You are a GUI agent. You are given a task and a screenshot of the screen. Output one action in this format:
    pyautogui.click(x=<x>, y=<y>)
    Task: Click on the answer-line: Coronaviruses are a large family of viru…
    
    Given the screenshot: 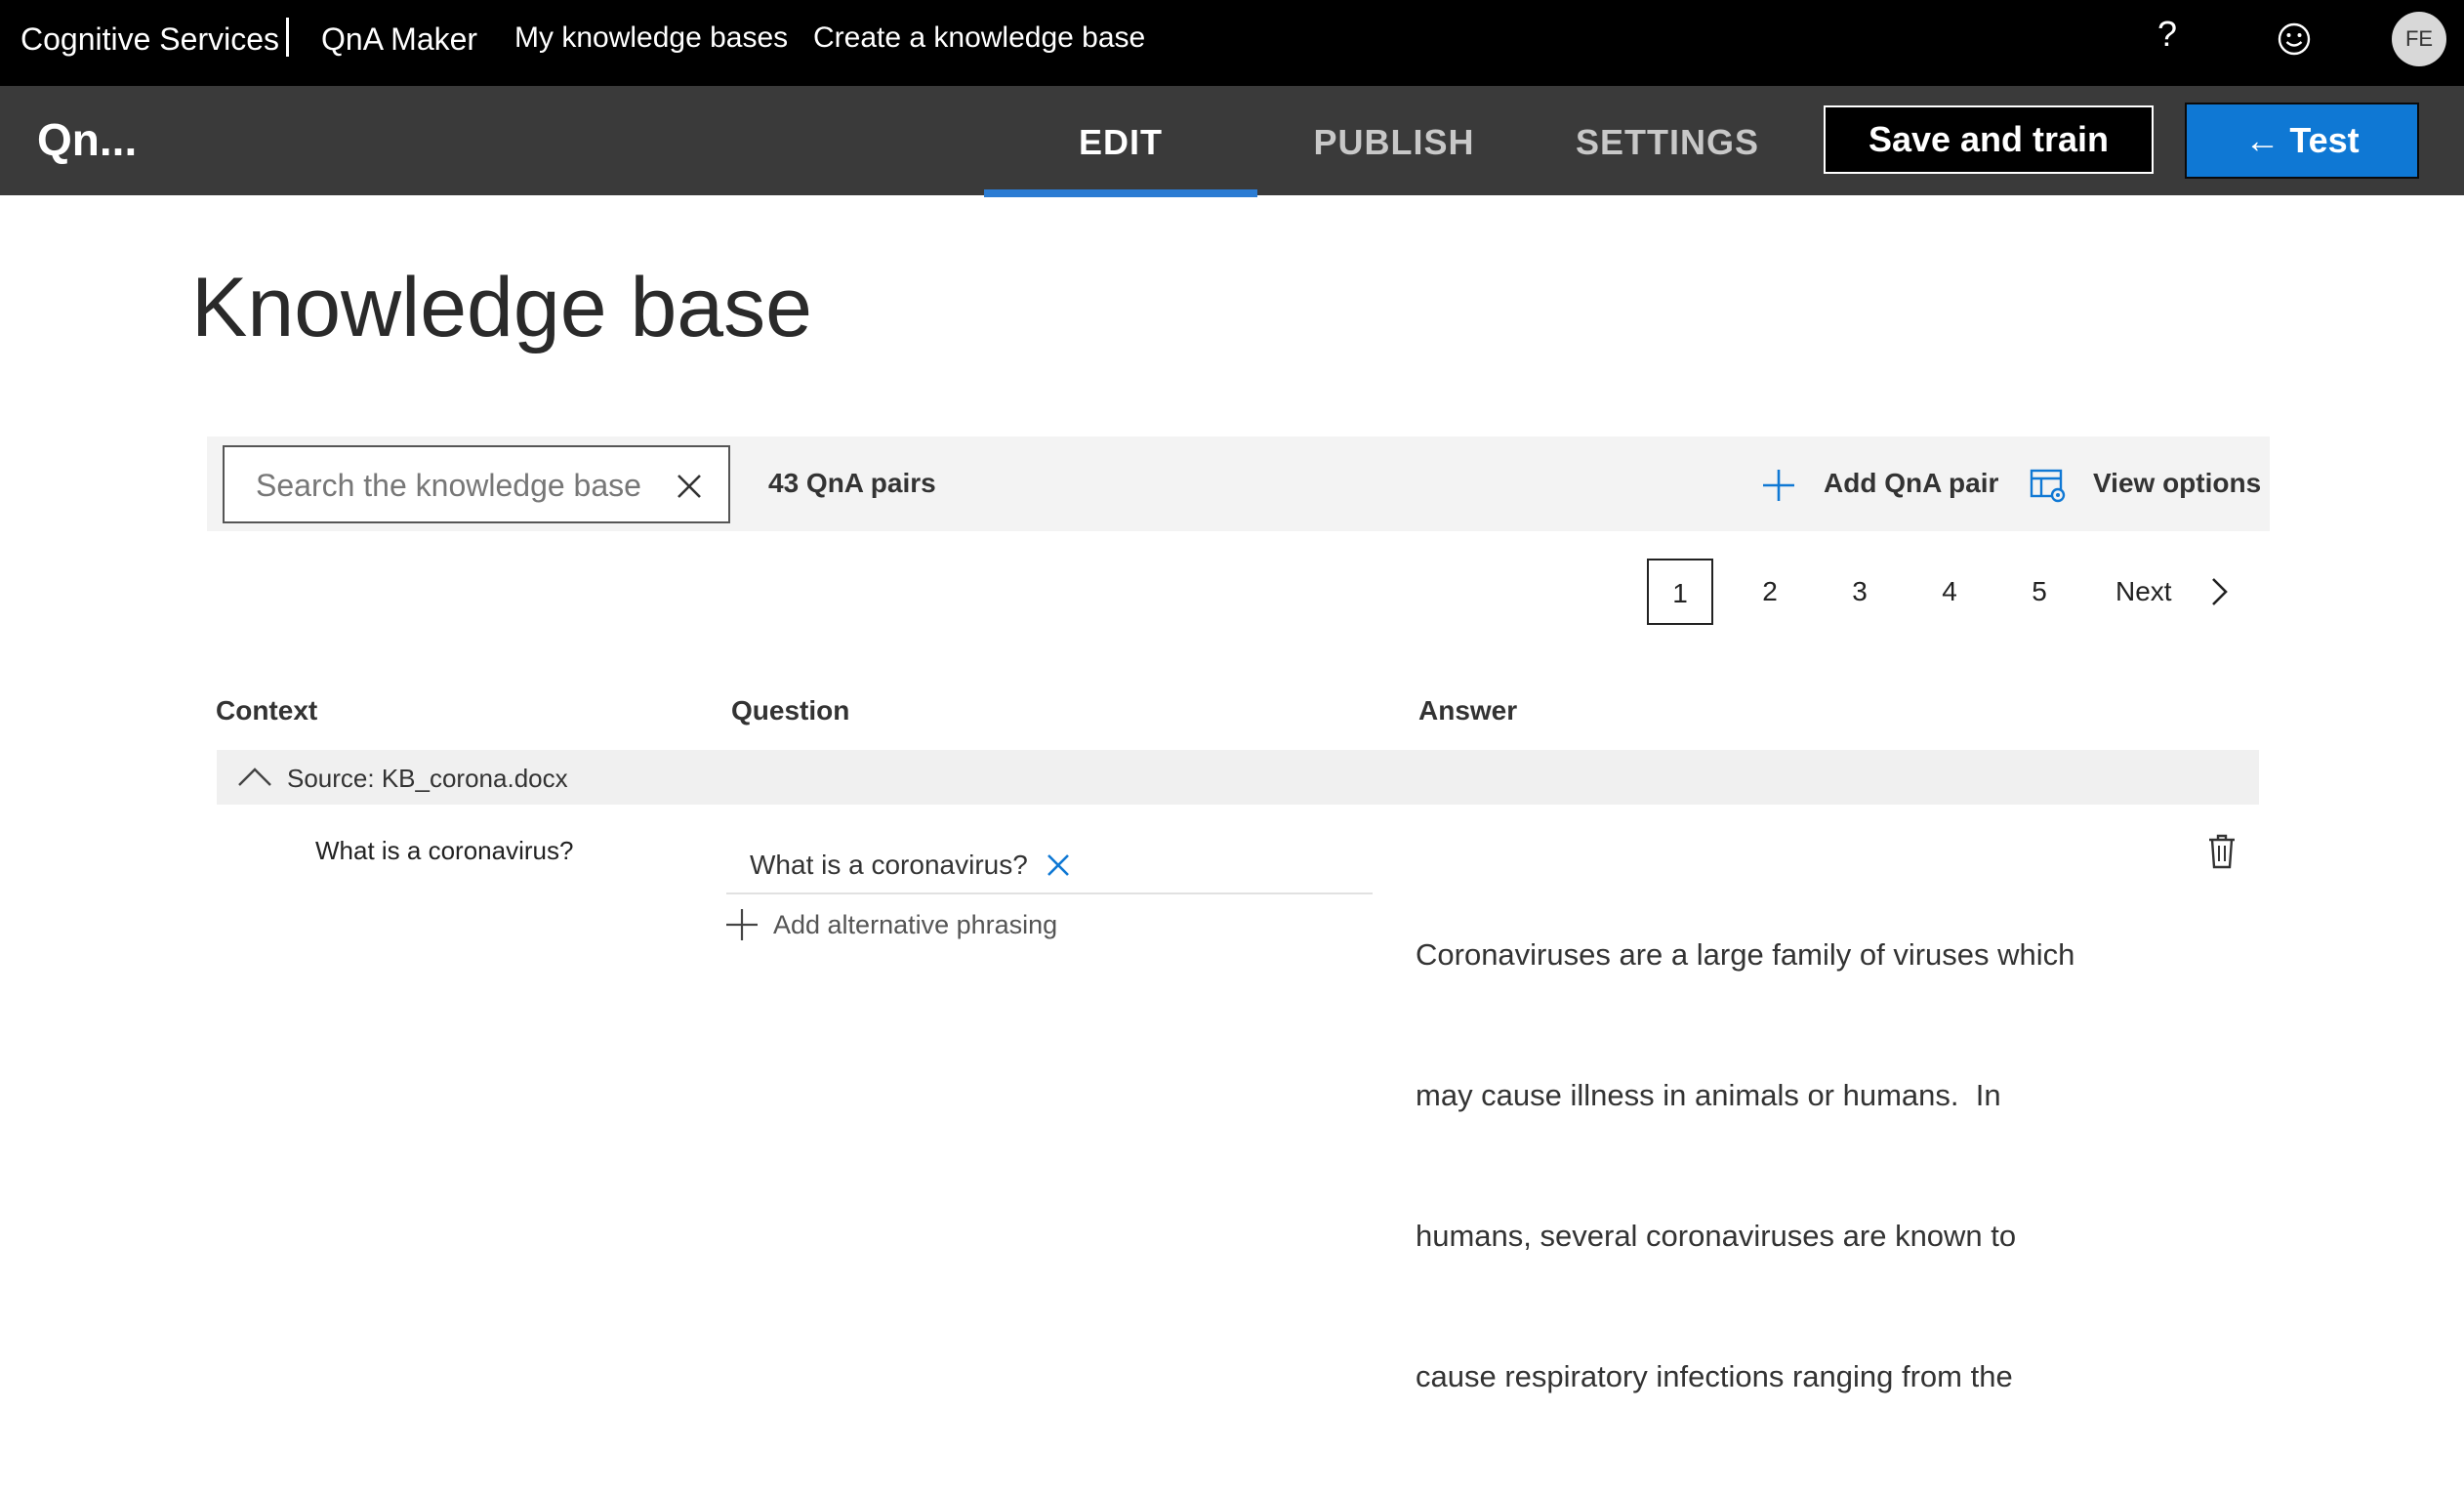 What is the action you would take?
    pyautogui.click(x=1745, y=955)
    